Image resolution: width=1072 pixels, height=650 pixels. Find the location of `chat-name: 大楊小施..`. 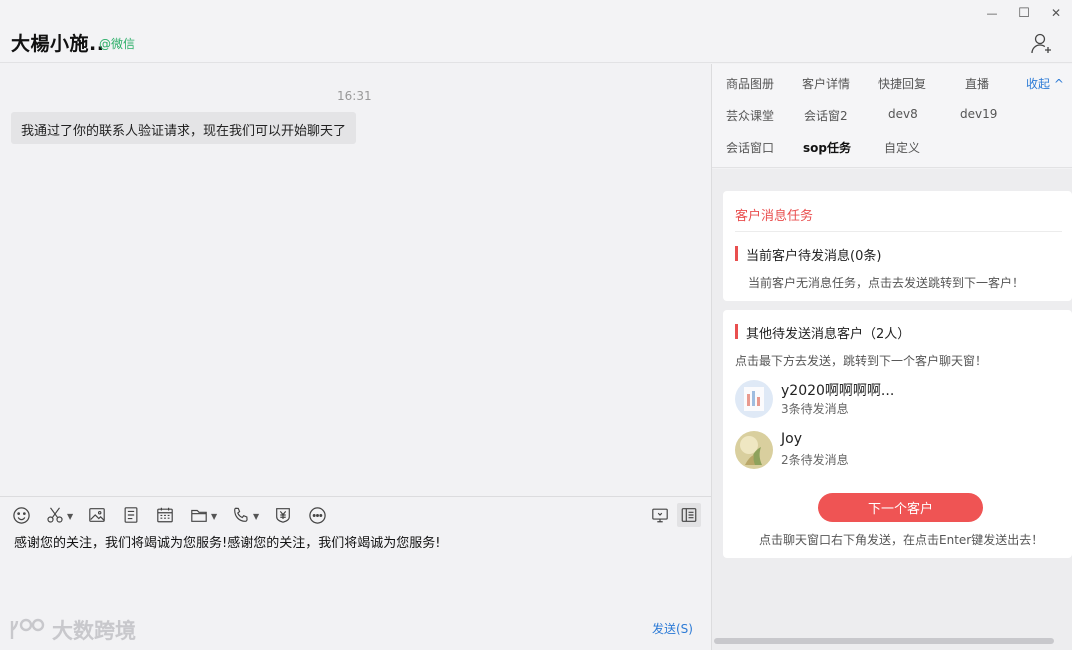

chat-name: 大楊小施.. is located at coordinates (58, 44).